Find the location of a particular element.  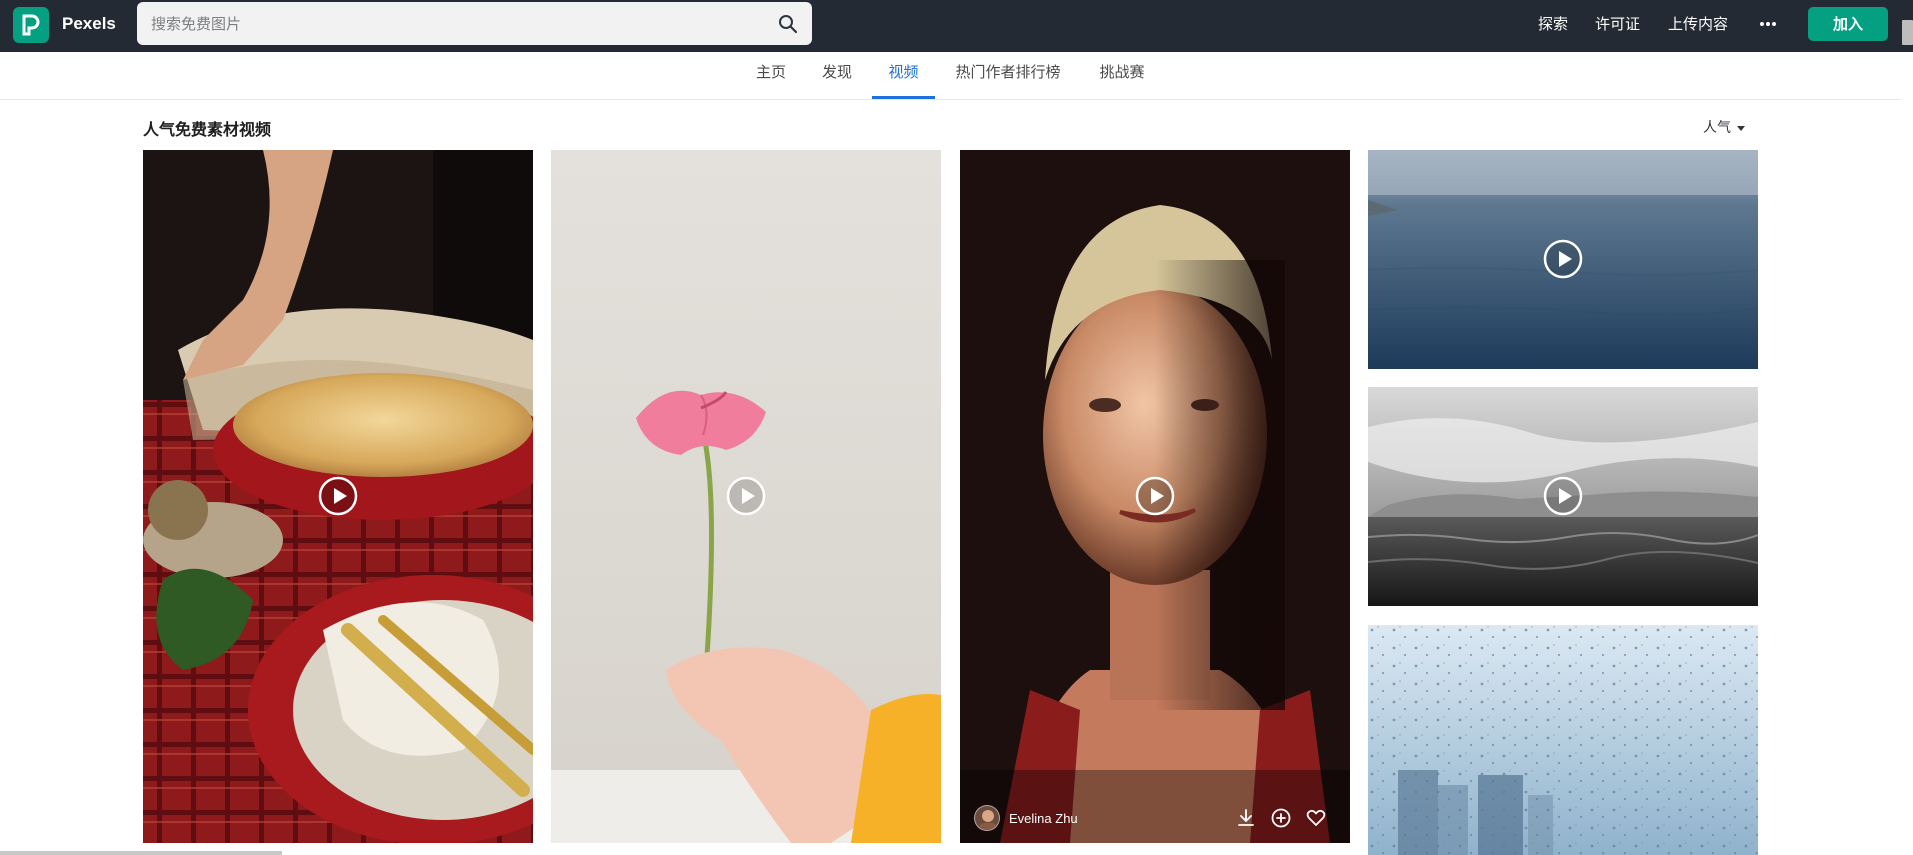

video-tile-bw-sea is located at coordinates (1563, 496).